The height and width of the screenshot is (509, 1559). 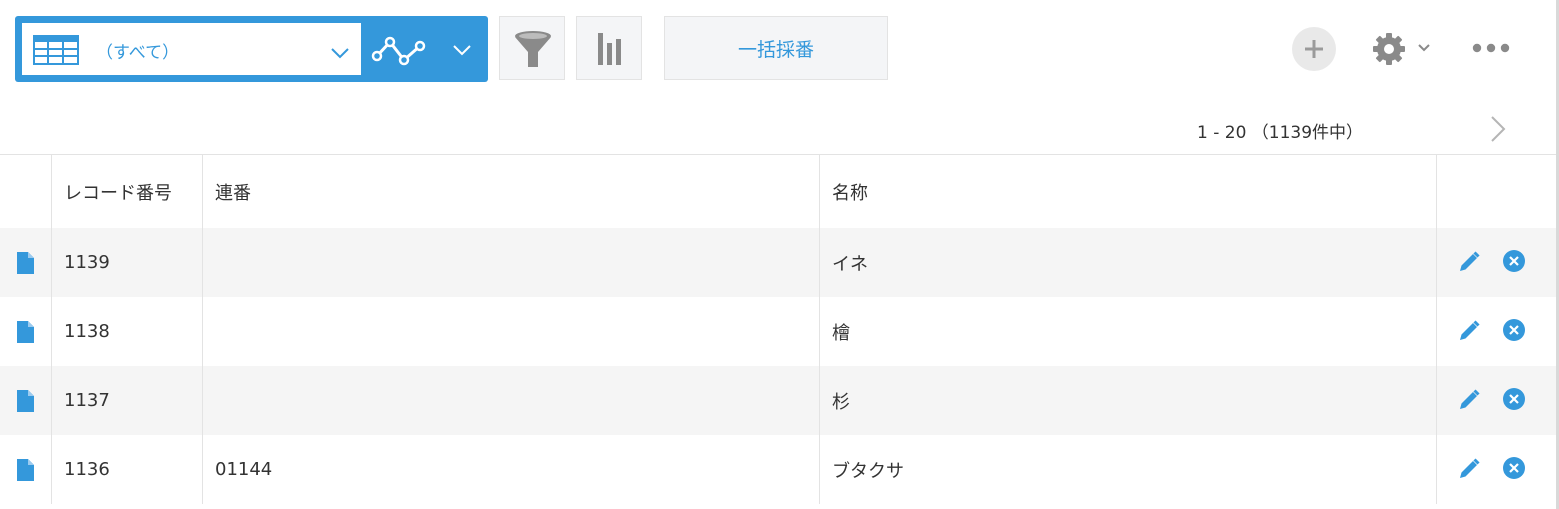 I want to click on gear-icon, so click(x=1389, y=49).